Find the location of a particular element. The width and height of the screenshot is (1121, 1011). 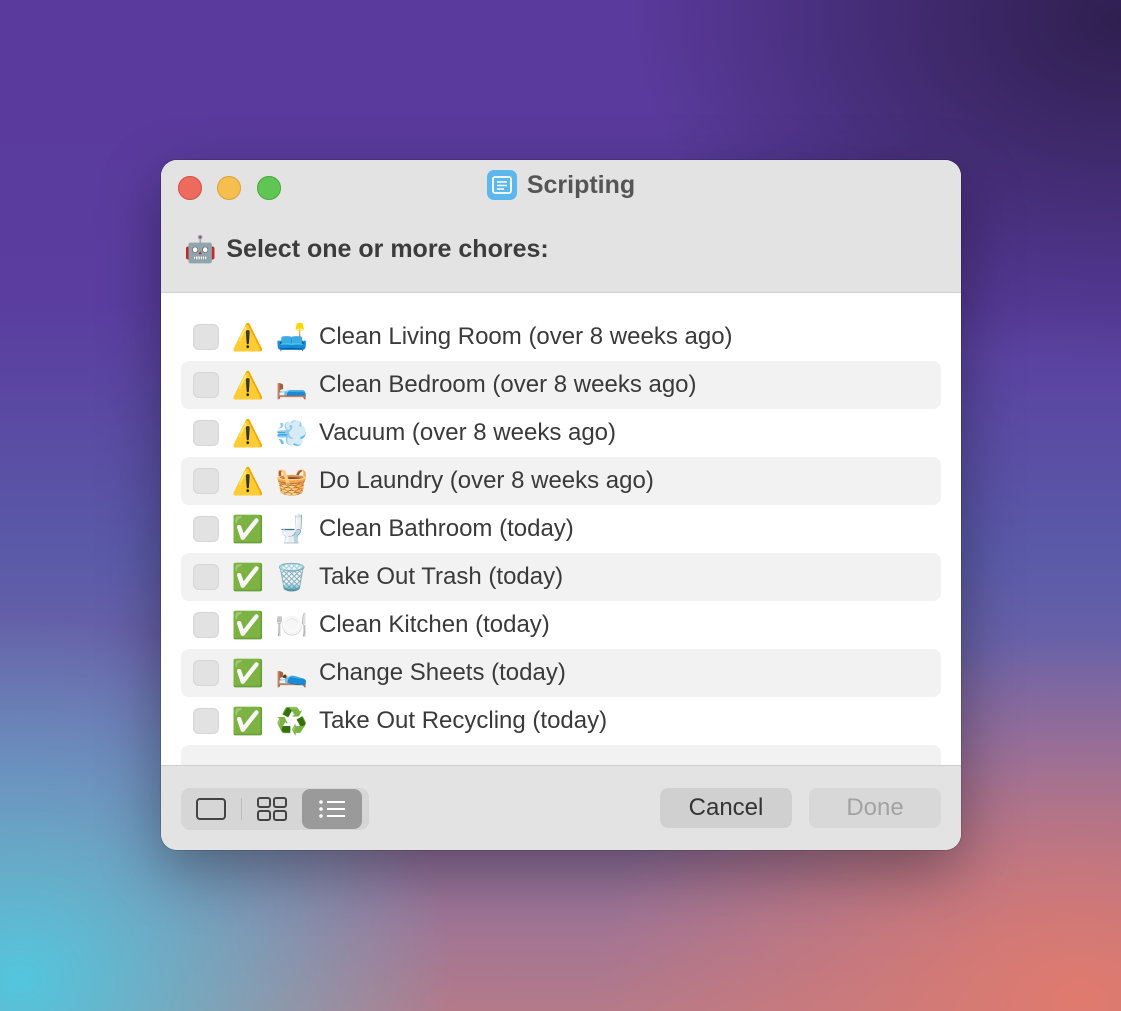

list-item-partial is located at coordinates (561, 755).